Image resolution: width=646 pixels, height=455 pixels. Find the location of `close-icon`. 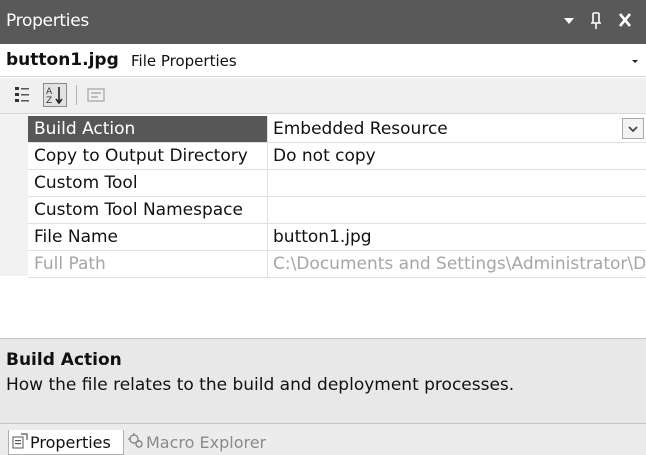

close-icon is located at coordinates (625, 20).